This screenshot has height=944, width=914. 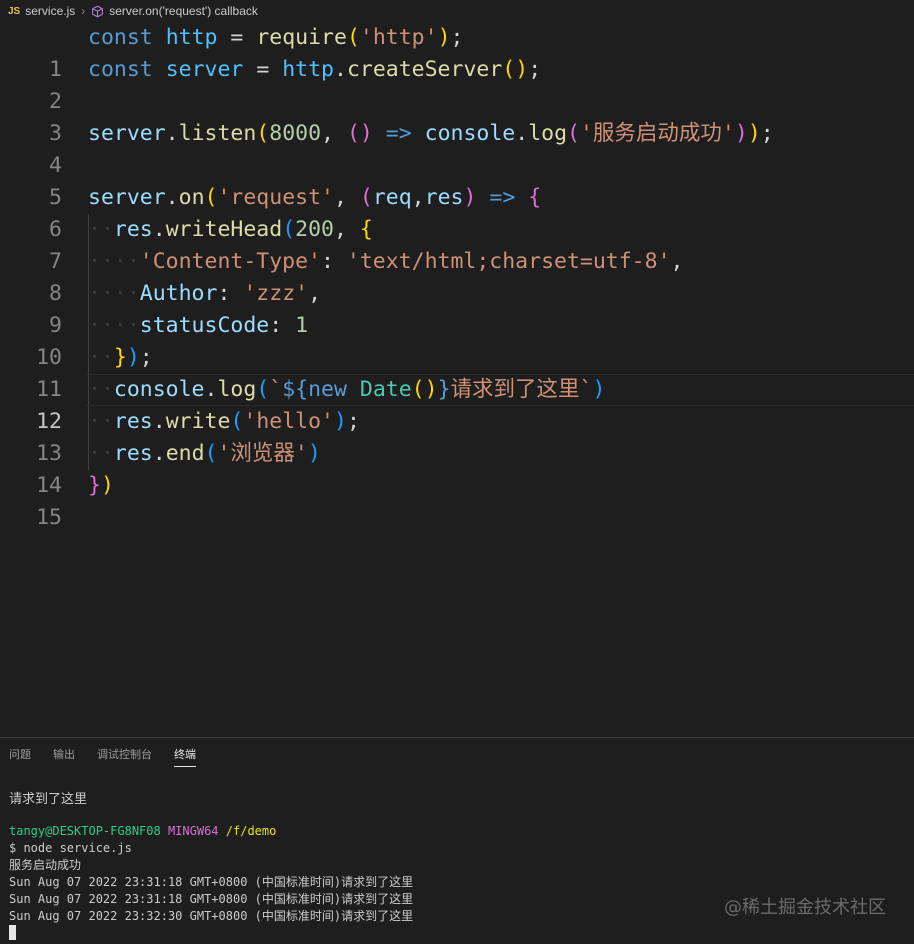 What do you see at coordinates (50, 11) in the screenshot?
I see `breadcrumb-file: service.js` at bounding box center [50, 11].